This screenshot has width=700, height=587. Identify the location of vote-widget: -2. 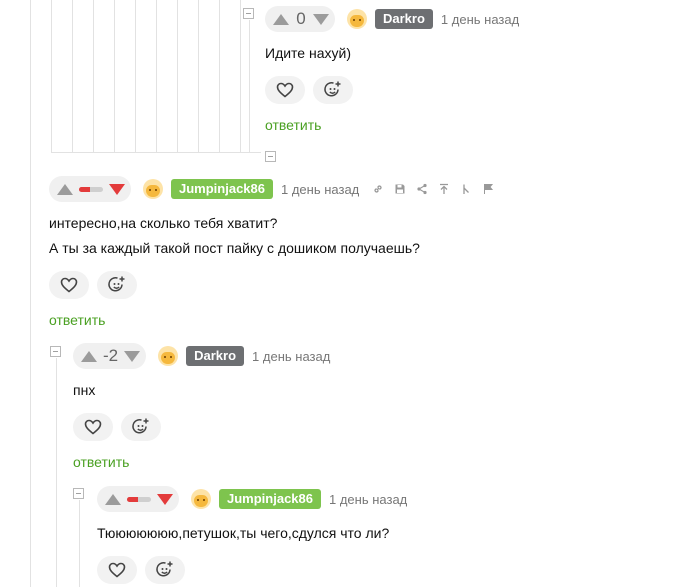
(110, 356).